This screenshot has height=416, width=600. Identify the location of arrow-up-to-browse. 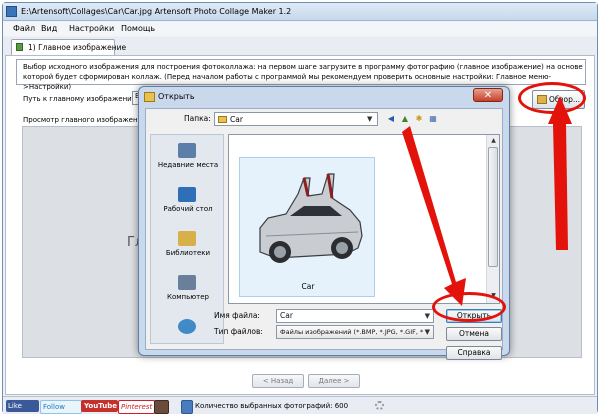
(560, 173).